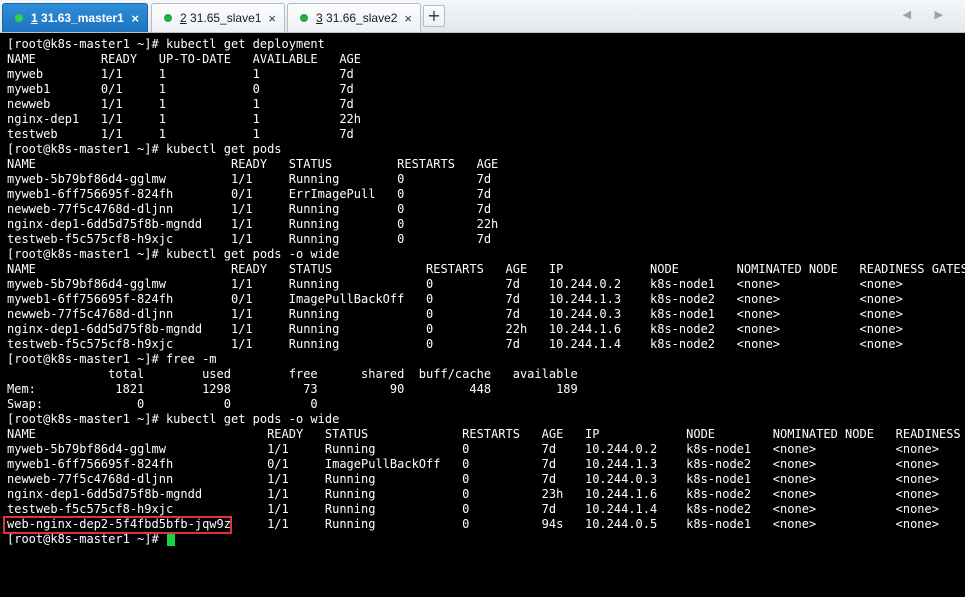 The height and width of the screenshot is (597, 965). Describe the element at coordinates (162, 404) in the screenshot. I see `terminal-line: Swap: 0 0 0` at that location.